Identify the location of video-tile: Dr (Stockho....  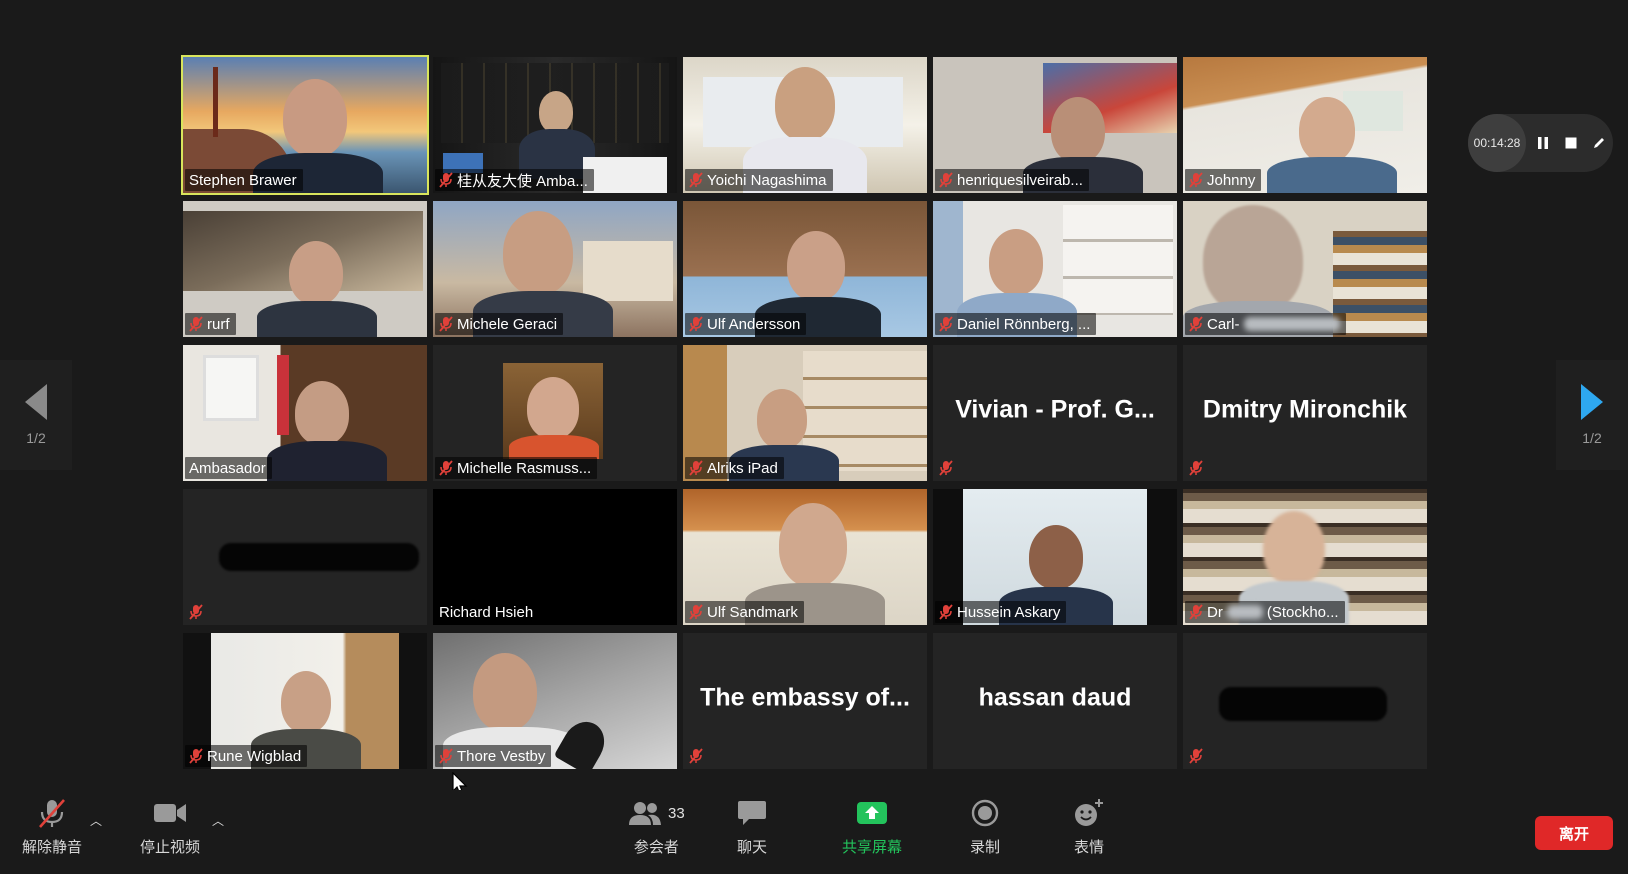
(1305, 557).